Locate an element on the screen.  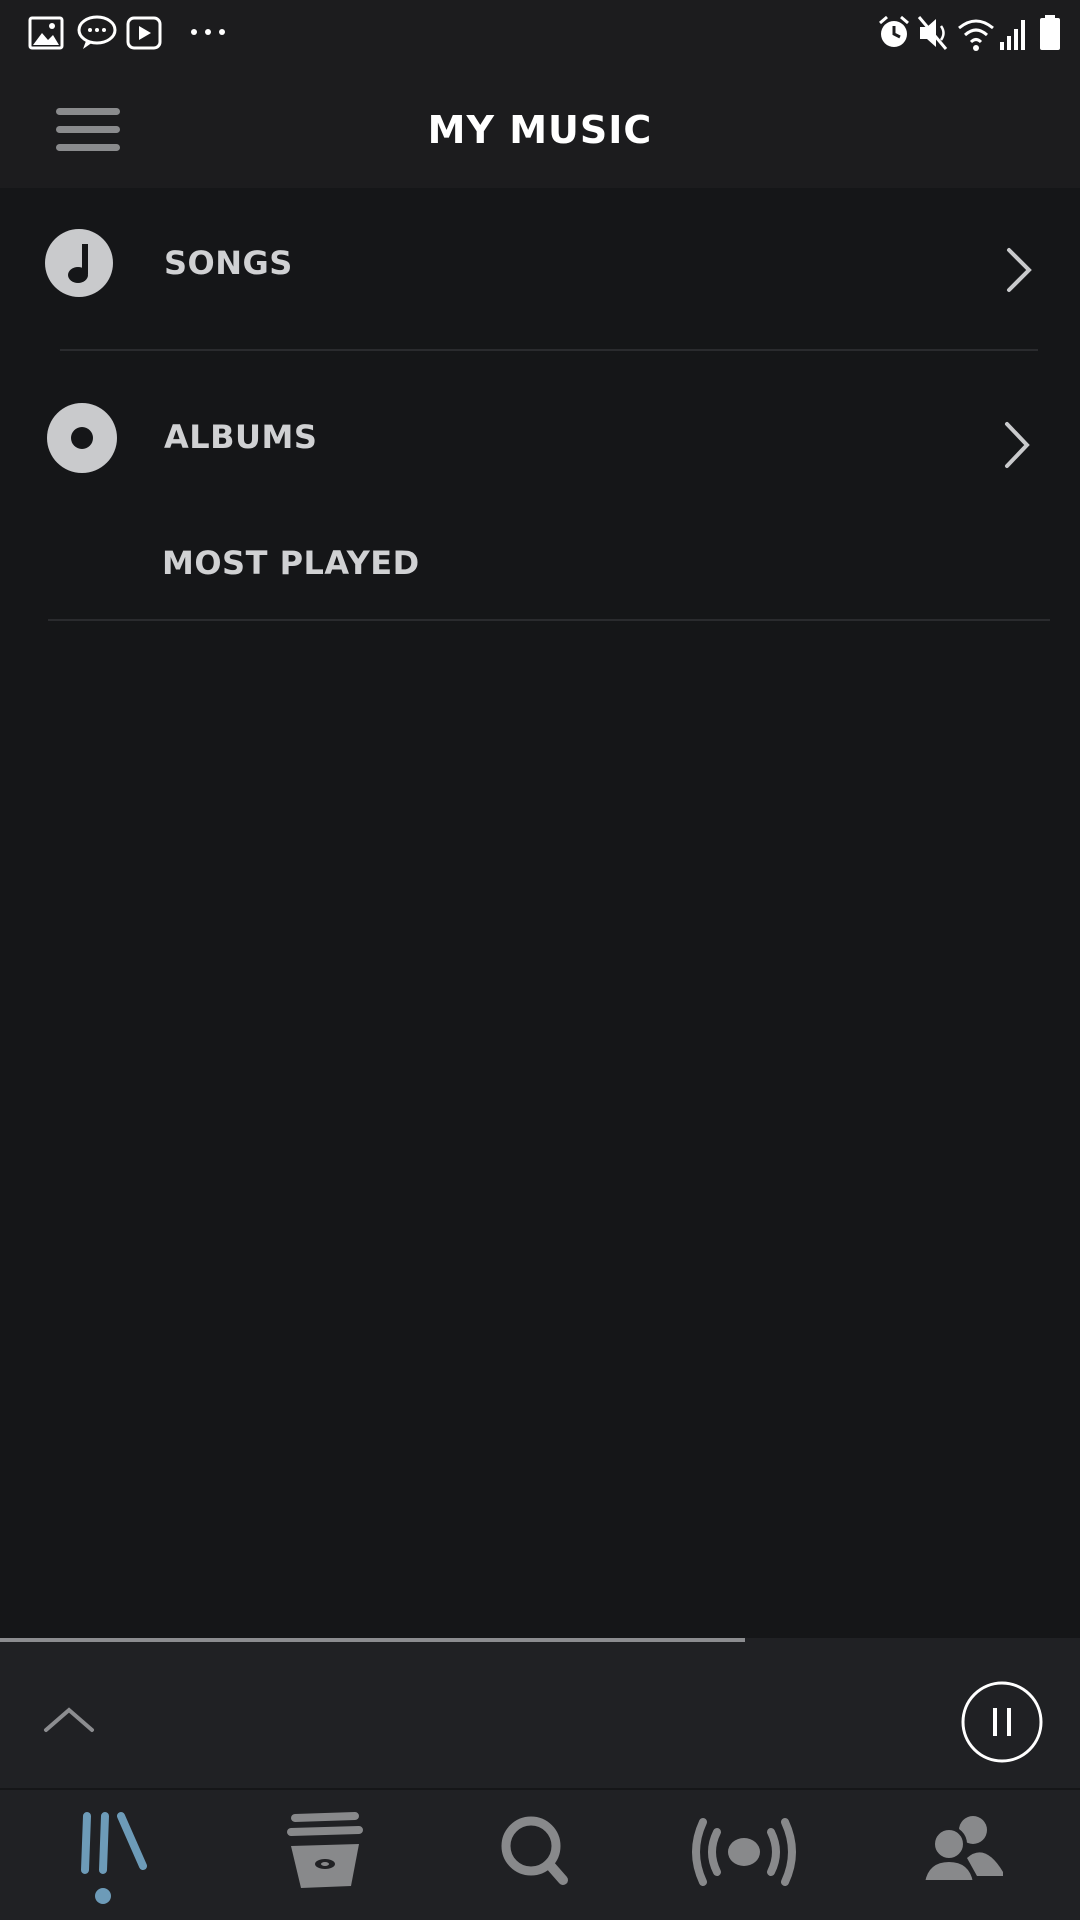
tab-library is located at coordinates (116, 1855).